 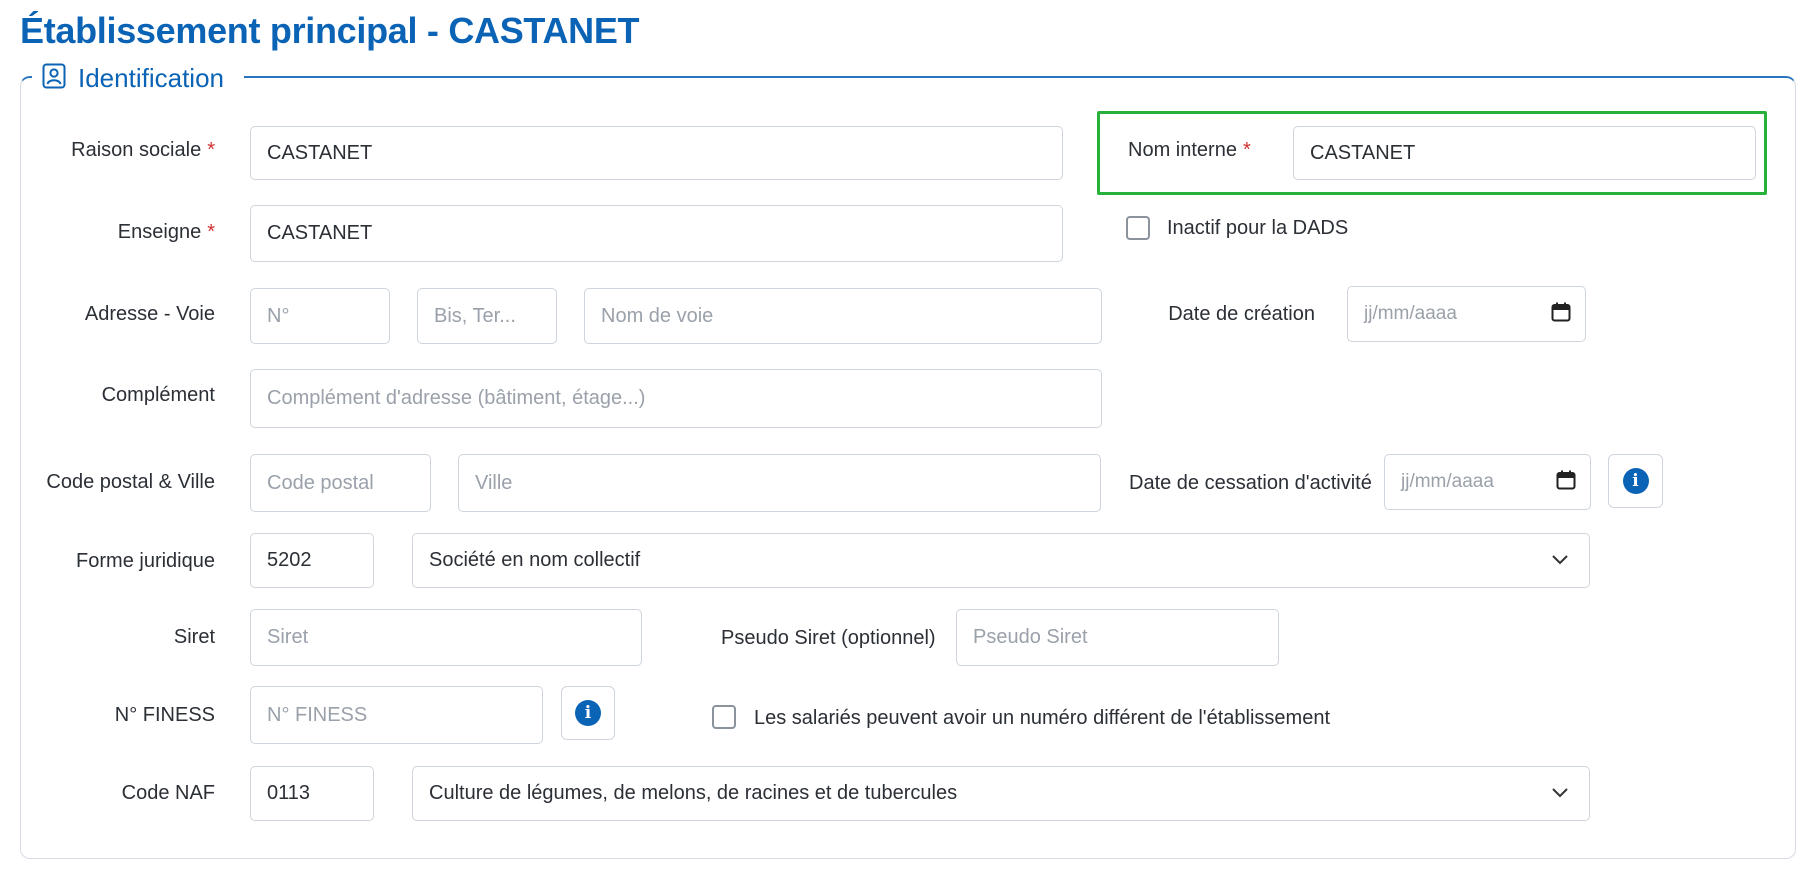 What do you see at coordinates (1241, 314) in the screenshot?
I see `date-creation-label: Date de création` at bounding box center [1241, 314].